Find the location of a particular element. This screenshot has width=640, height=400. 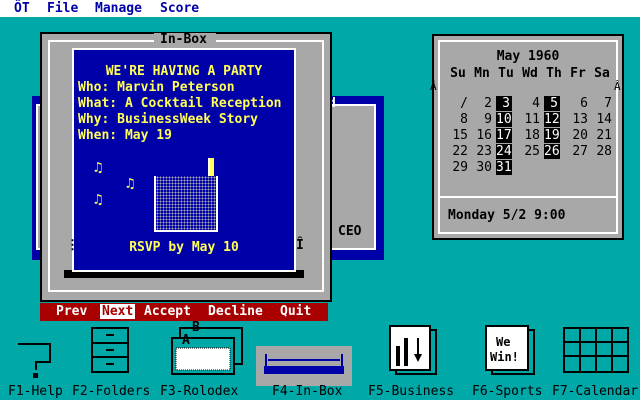

calendar-day: 15 is located at coordinates (458, 135).